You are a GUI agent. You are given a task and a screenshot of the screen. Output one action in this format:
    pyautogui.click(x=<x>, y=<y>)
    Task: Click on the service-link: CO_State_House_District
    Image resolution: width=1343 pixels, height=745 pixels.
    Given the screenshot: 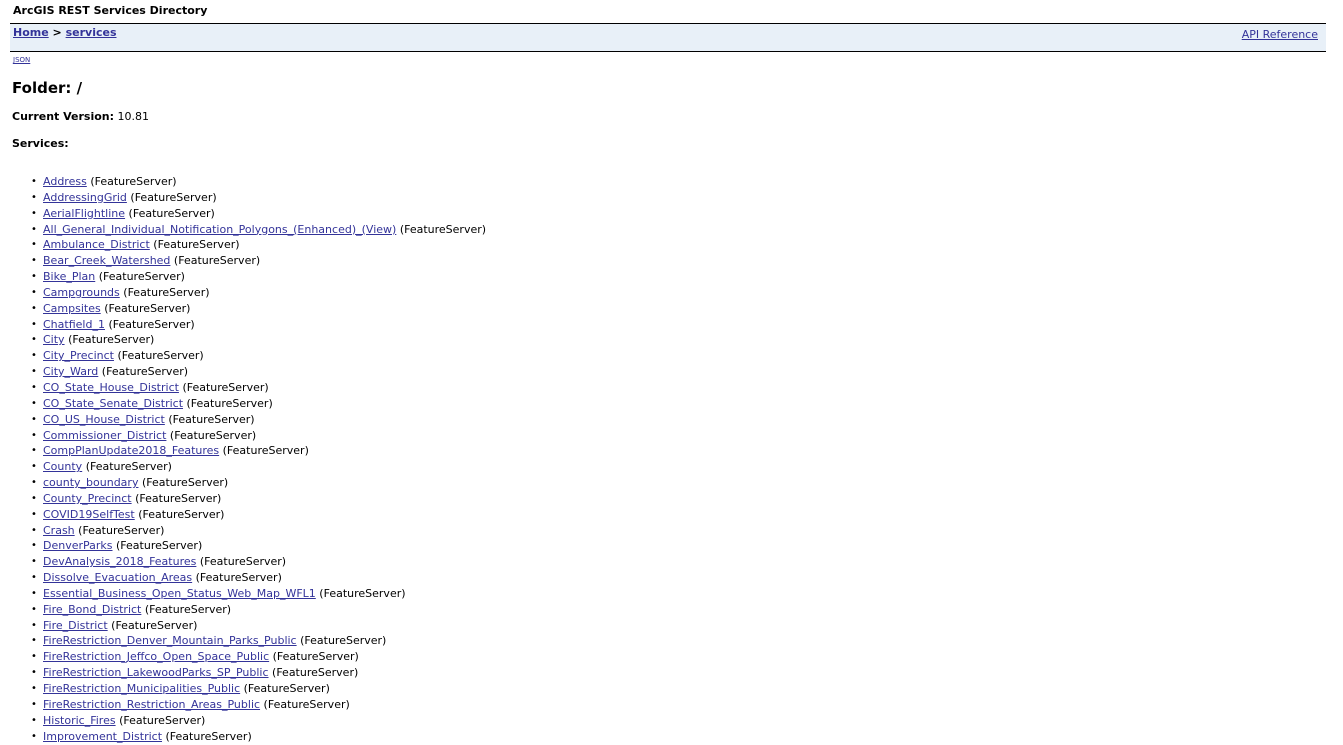 What is the action you would take?
    pyautogui.click(x=111, y=387)
    